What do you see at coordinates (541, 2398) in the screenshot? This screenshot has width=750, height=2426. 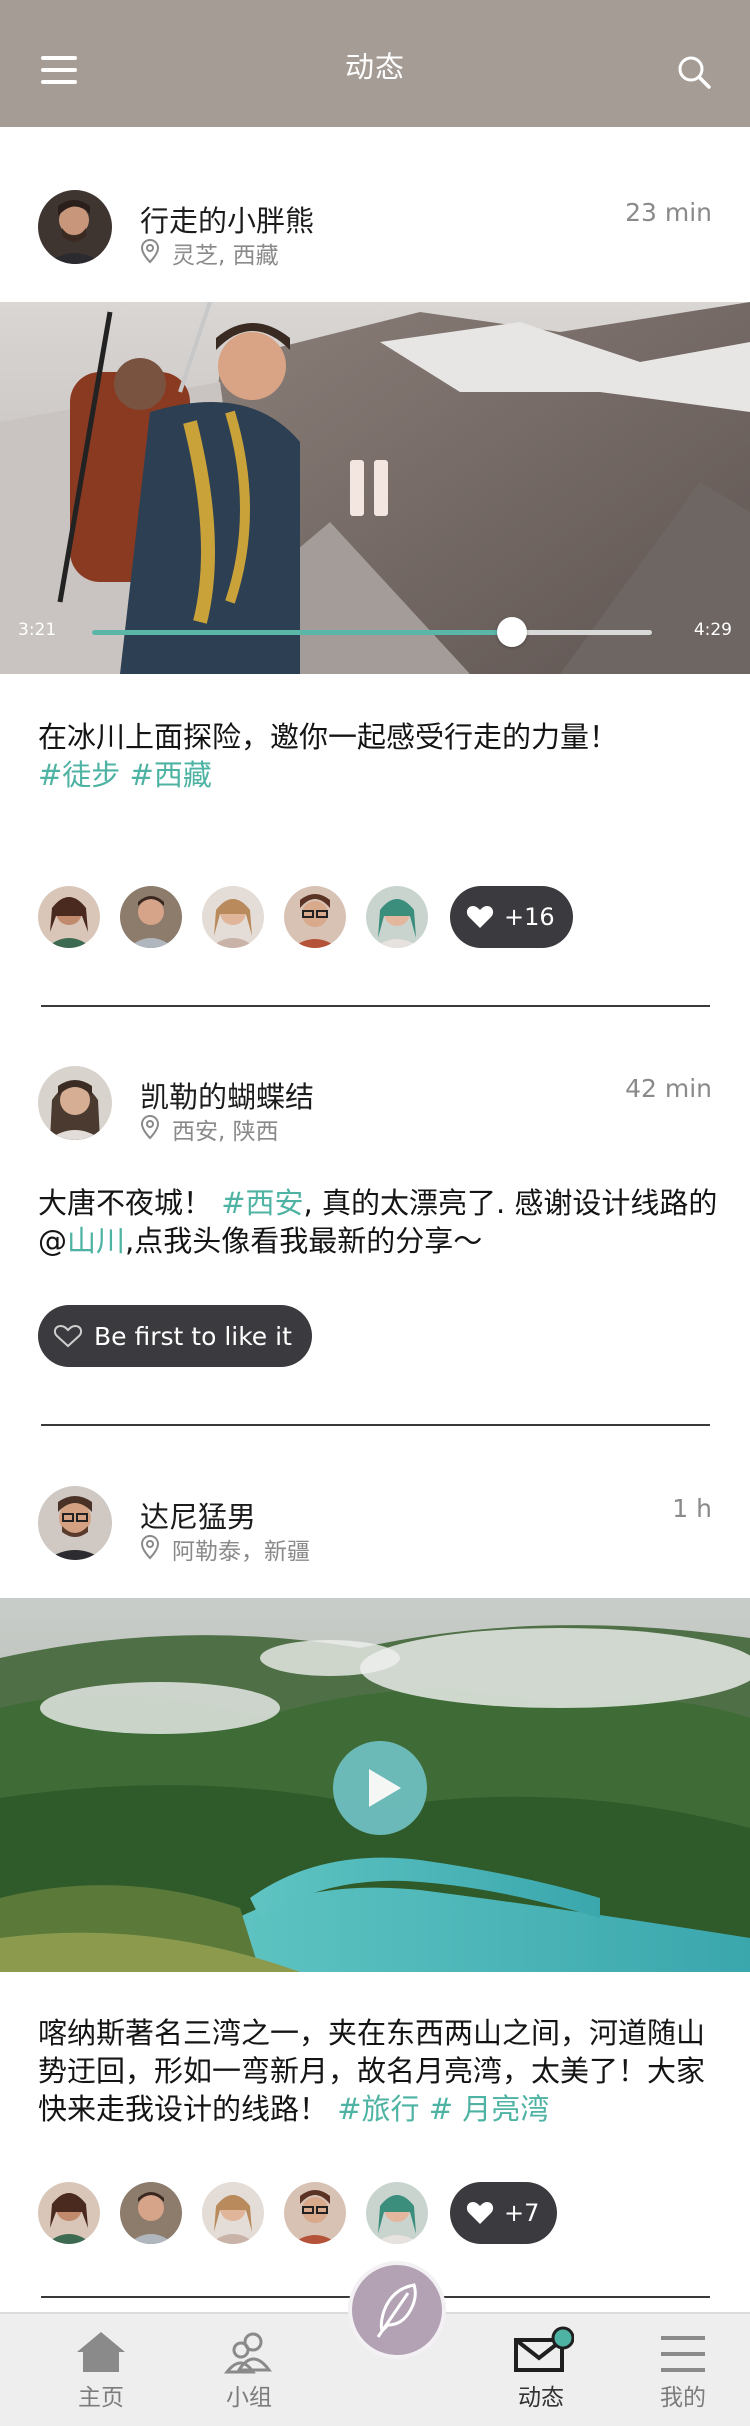 I see `tab-label: 动态` at bounding box center [541, 2398].